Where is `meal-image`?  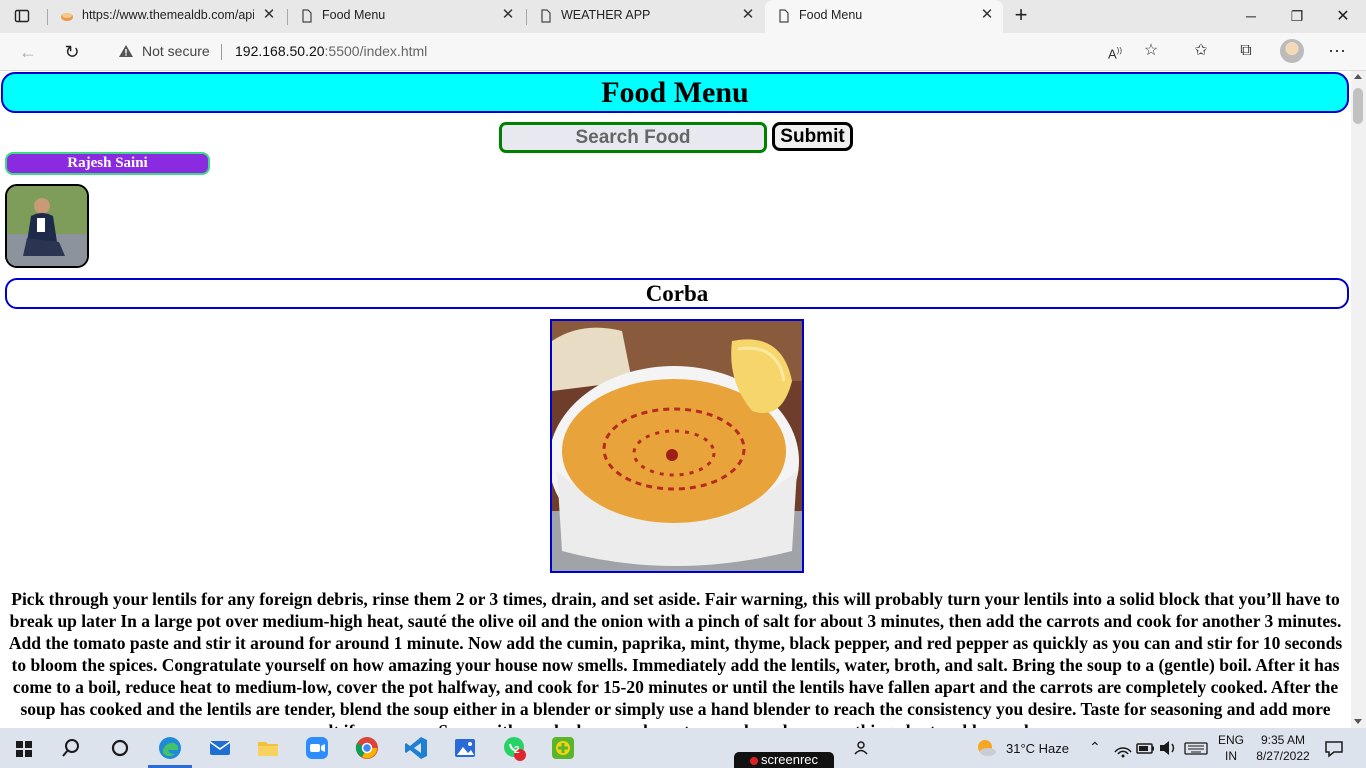 meal-image is located at coordinates (677, 446).